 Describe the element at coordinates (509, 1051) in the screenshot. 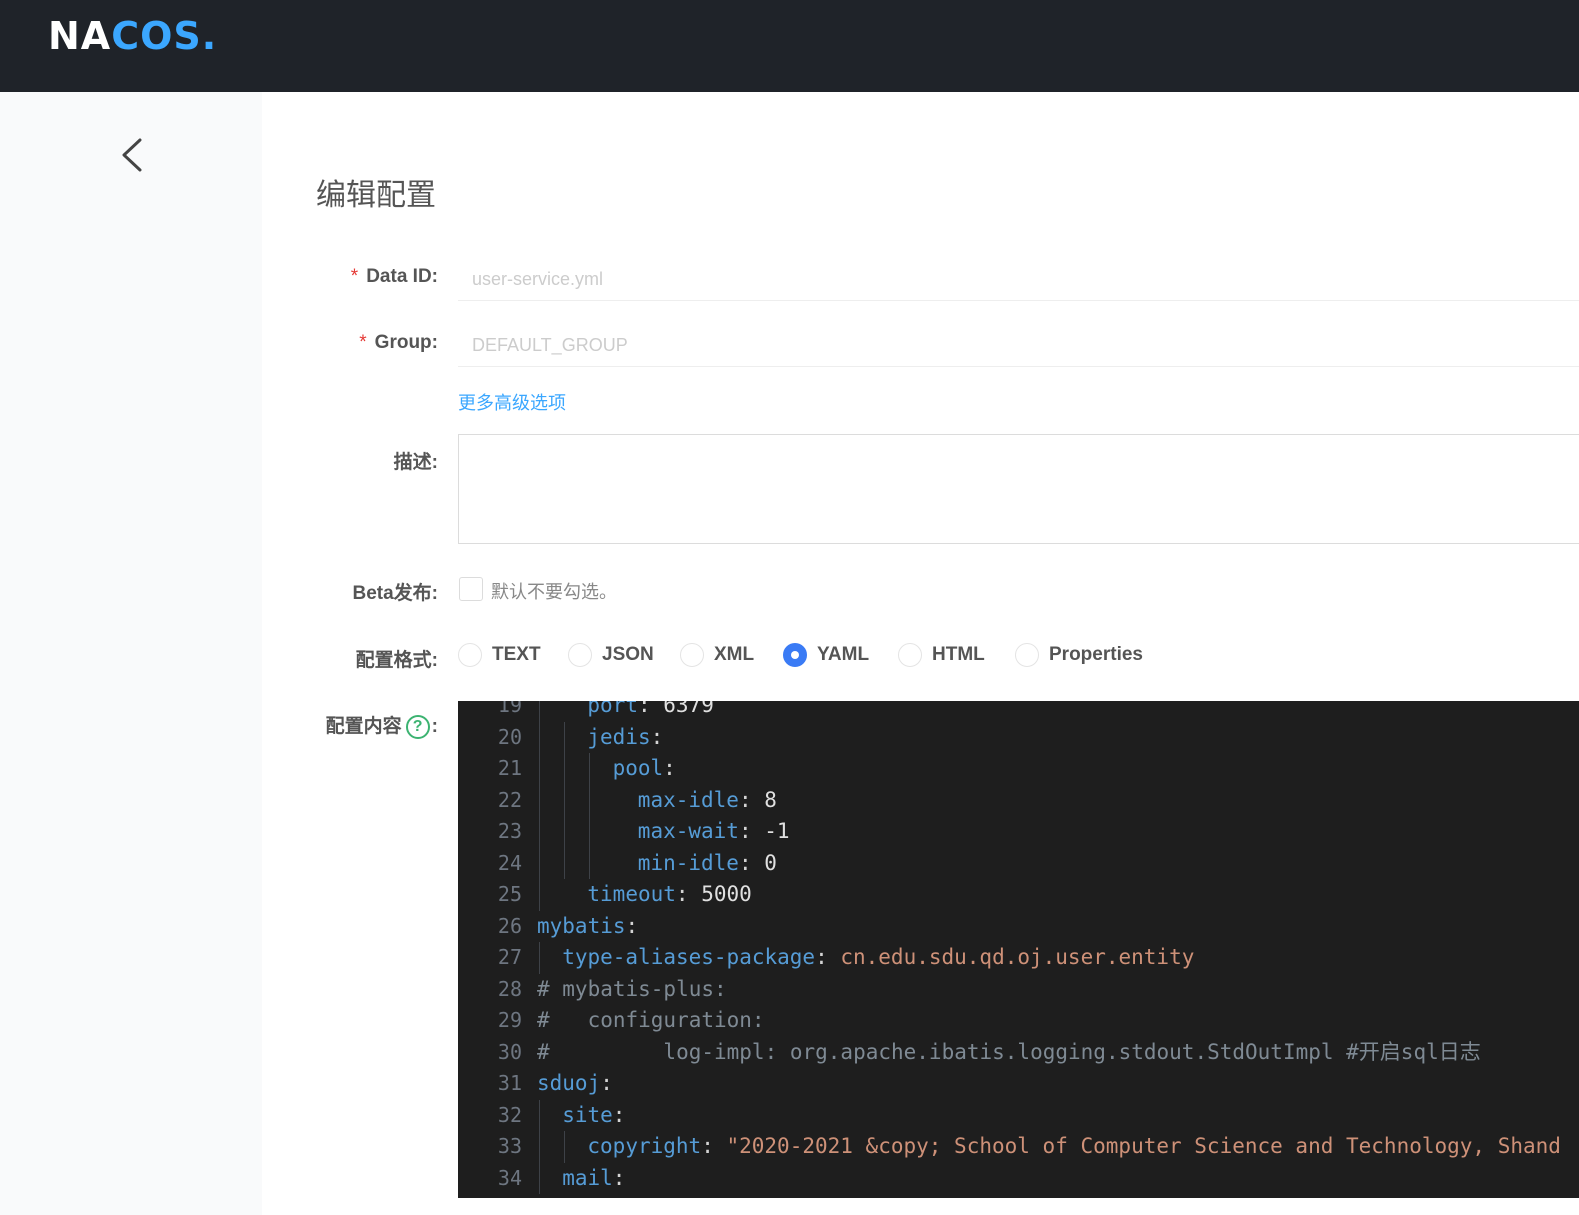

I see `line-number: 30` at that location.